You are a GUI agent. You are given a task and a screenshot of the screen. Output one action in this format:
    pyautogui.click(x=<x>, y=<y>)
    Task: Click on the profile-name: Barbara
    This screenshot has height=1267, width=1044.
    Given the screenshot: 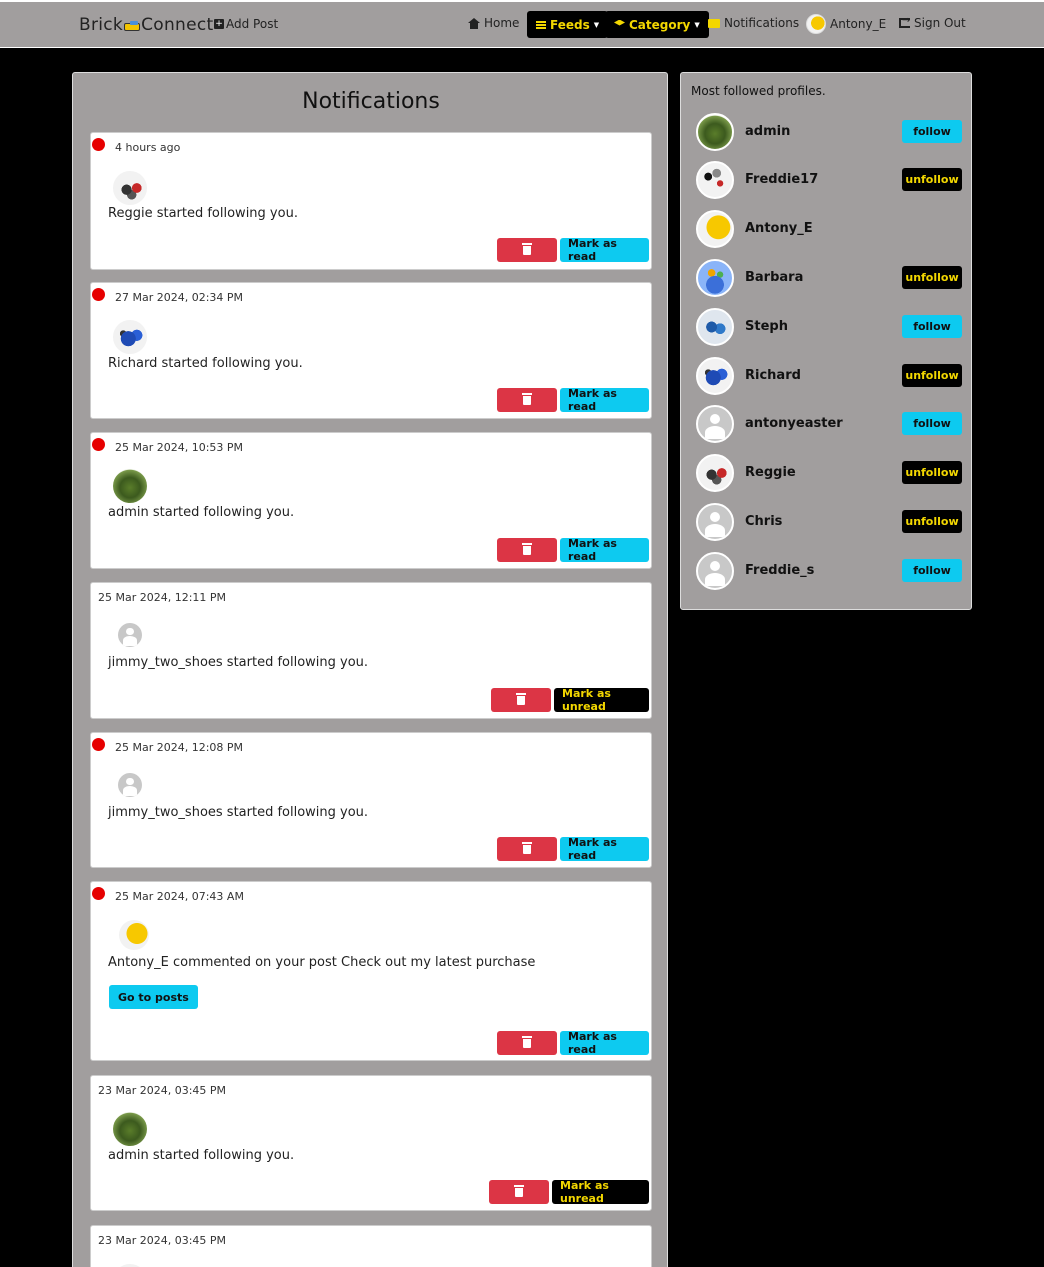 What is the action you would take?
    pyautogui.click(x=774, y=277)
    